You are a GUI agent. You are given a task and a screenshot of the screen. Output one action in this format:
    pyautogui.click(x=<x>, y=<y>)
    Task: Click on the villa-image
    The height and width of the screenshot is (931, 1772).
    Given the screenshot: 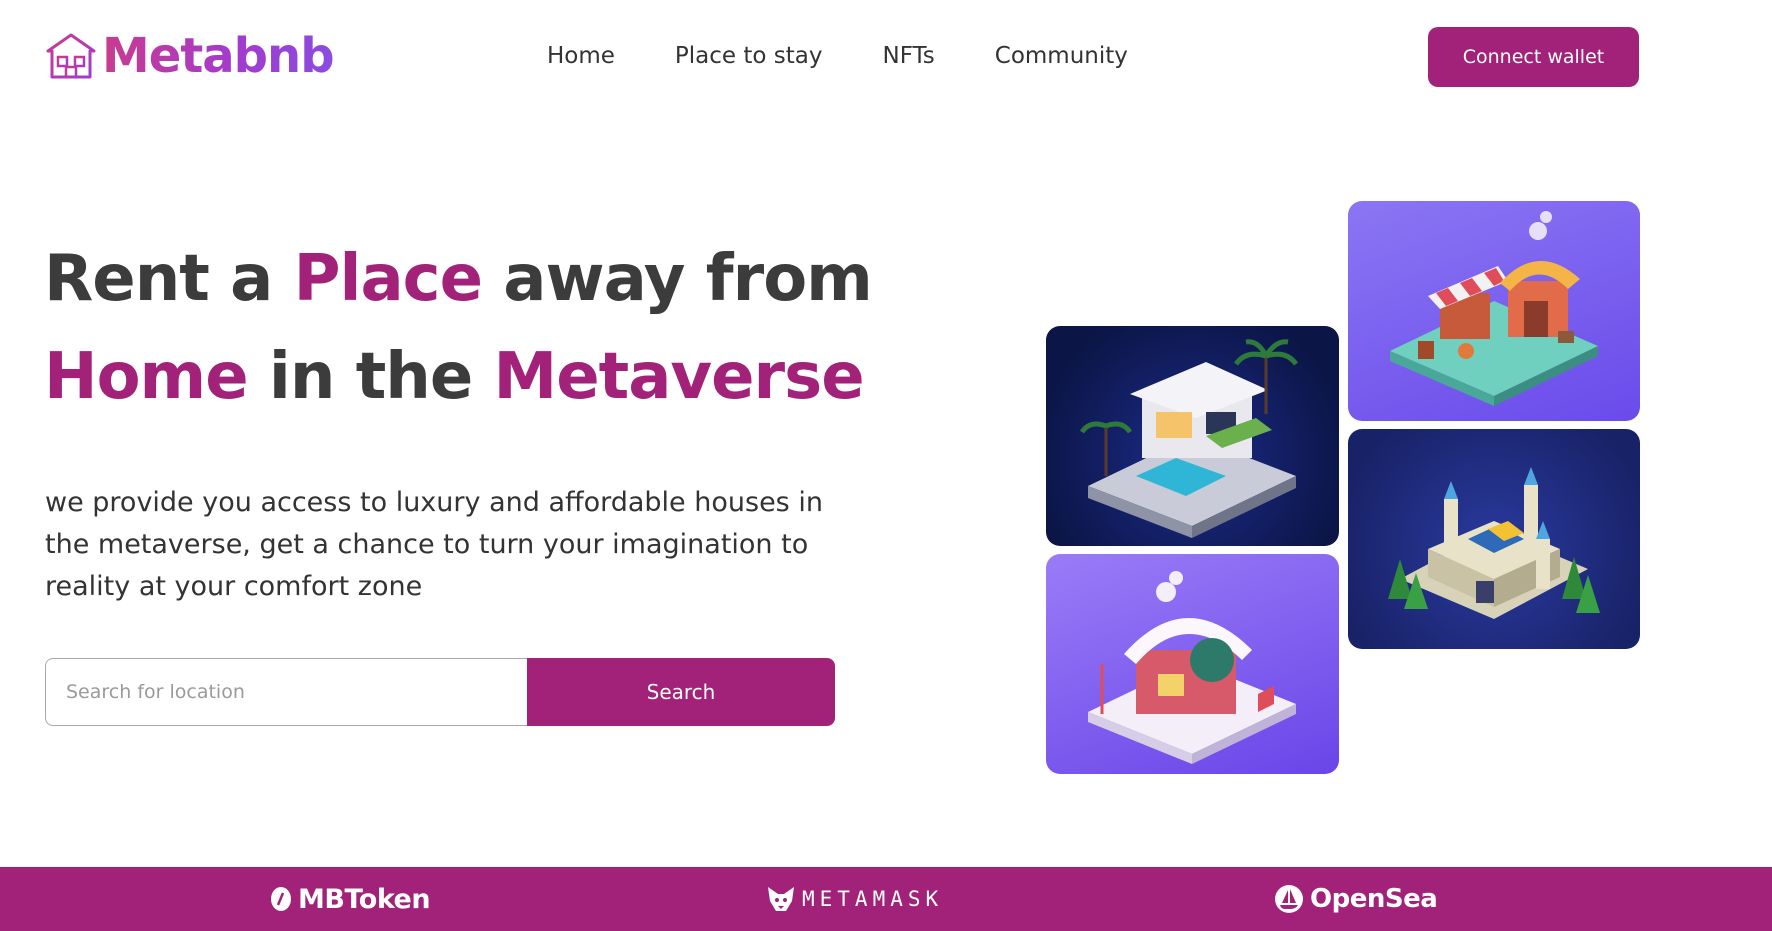 What is the action you would take?
    pyautogui.click(x=1192, y=436)
    